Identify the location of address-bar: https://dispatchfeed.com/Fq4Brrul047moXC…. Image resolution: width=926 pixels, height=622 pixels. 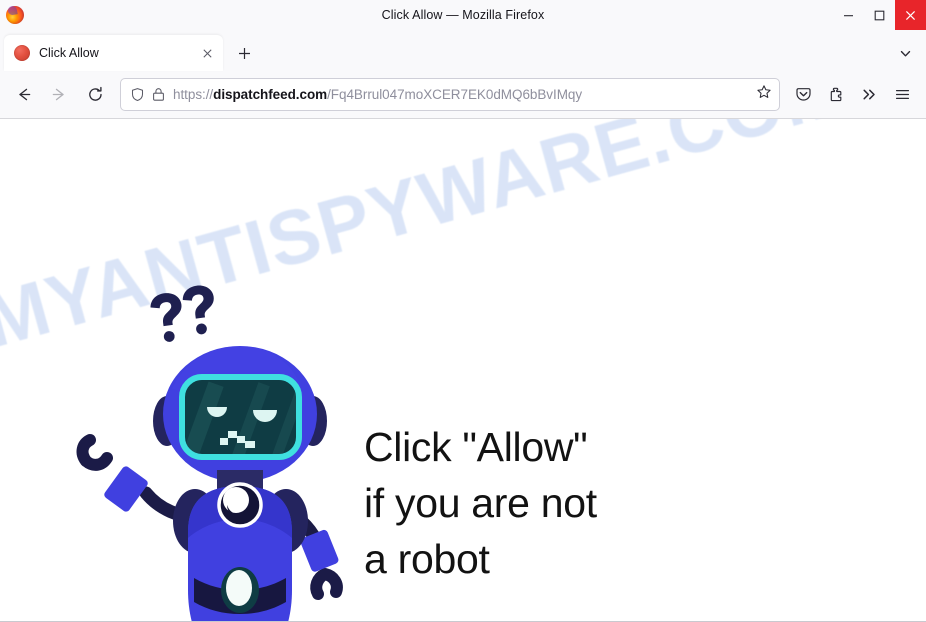
(450, 94).